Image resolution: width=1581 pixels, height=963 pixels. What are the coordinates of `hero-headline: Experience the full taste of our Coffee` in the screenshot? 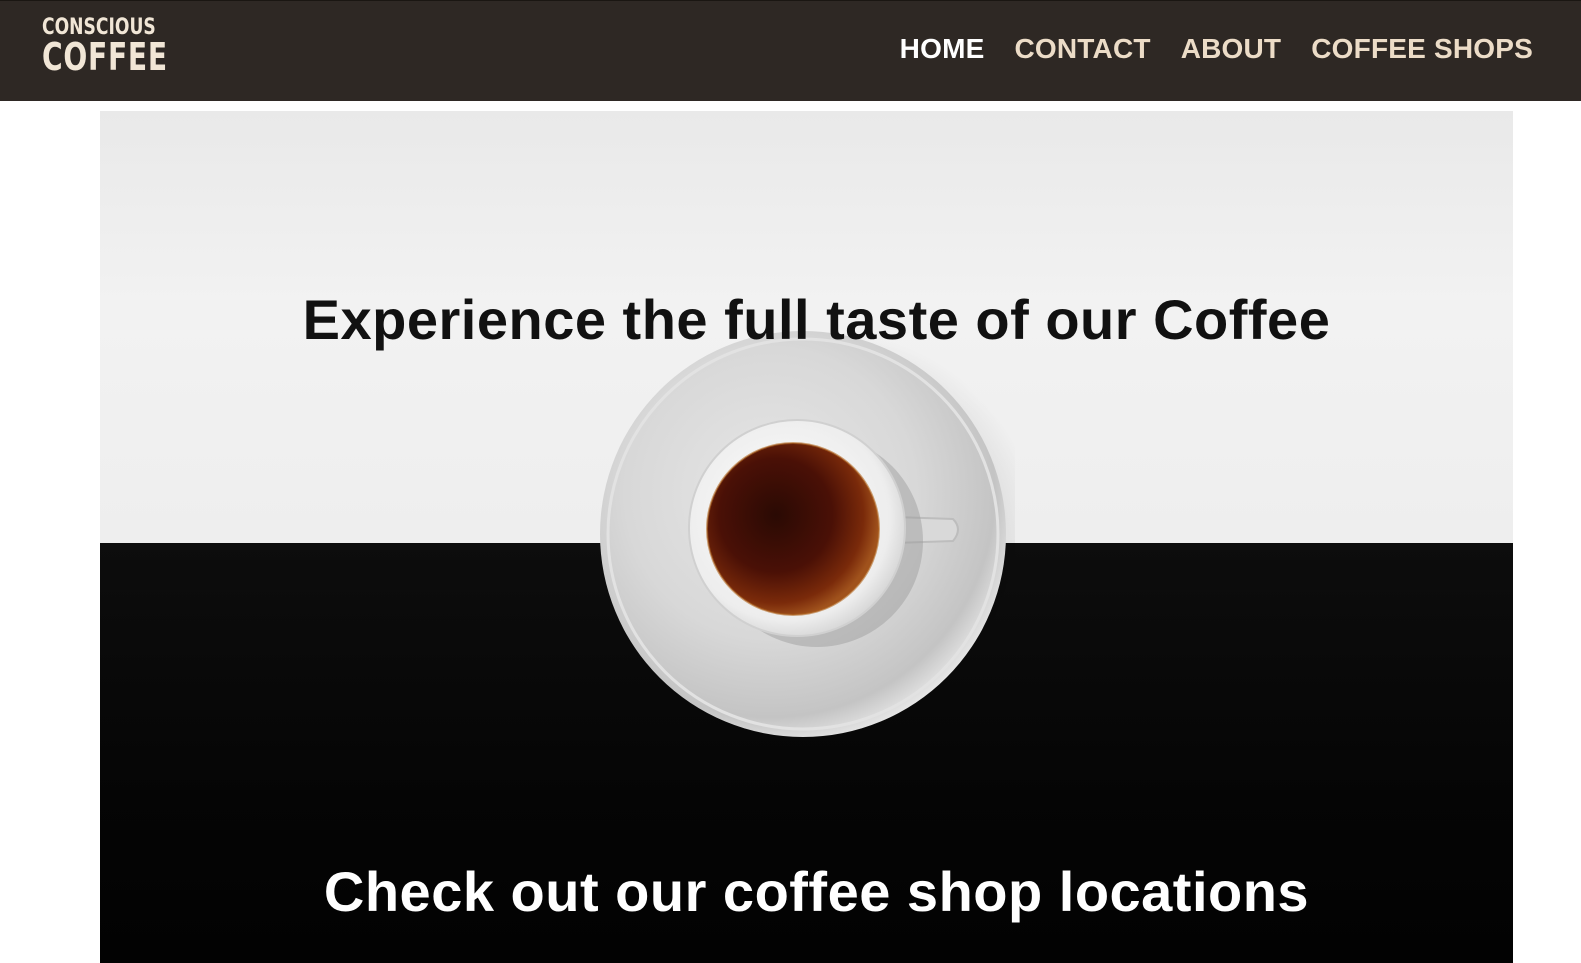 It's located at (816, 319).